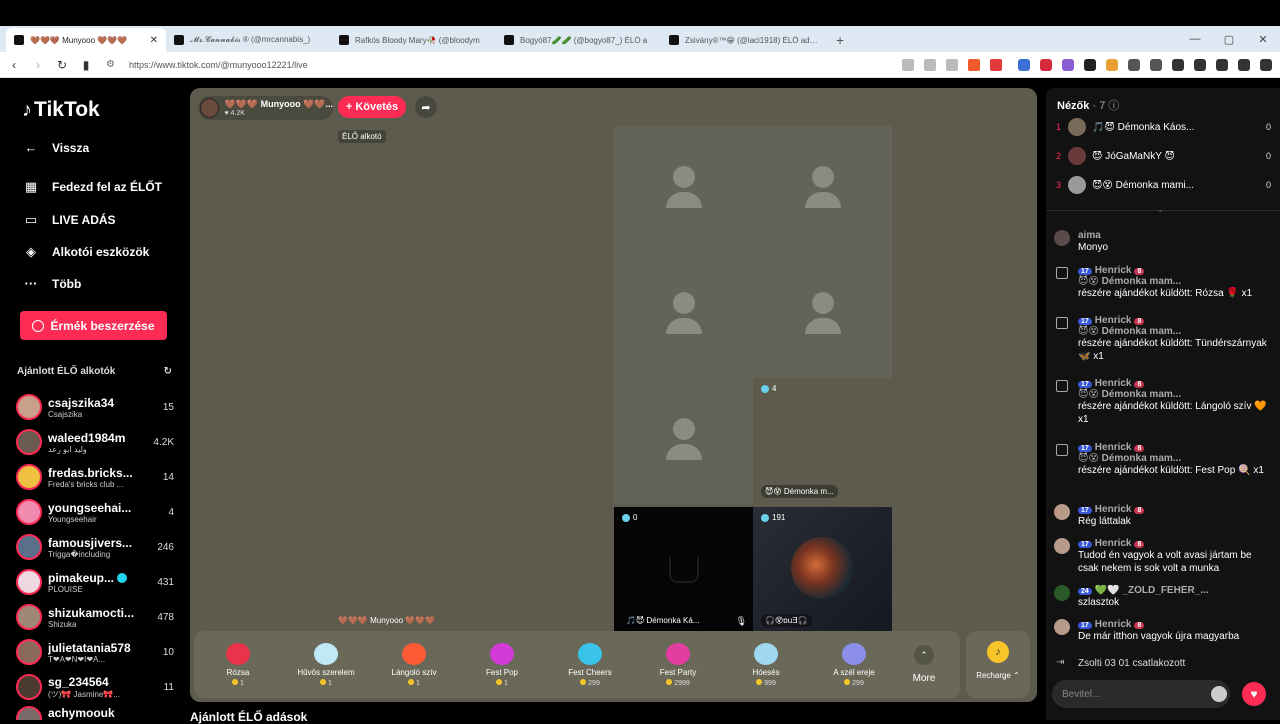  What do you see at coordinates (1229, 39) in the screenshot?
I see `maximize-icon: ▢` at bounding box center [1229, 39].